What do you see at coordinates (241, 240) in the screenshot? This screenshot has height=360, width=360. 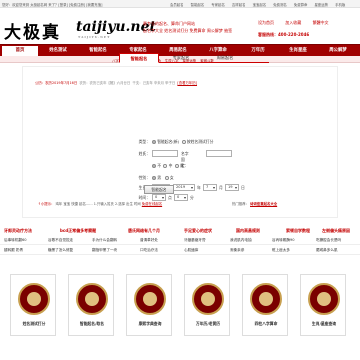 I see `grid-link: 我说肌内电抽` at bounding box center [241, 240].